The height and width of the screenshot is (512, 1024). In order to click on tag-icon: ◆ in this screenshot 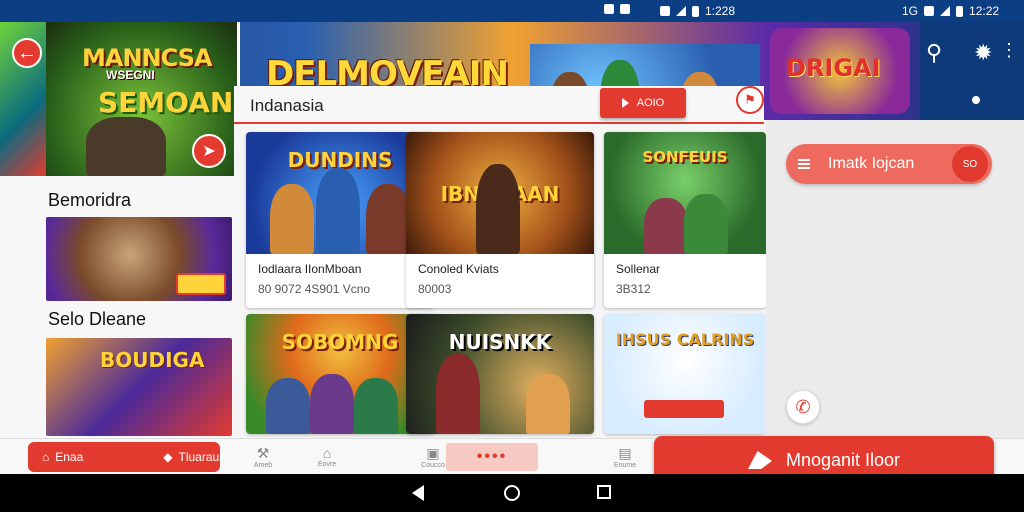, I will do `click(168, 457)`.